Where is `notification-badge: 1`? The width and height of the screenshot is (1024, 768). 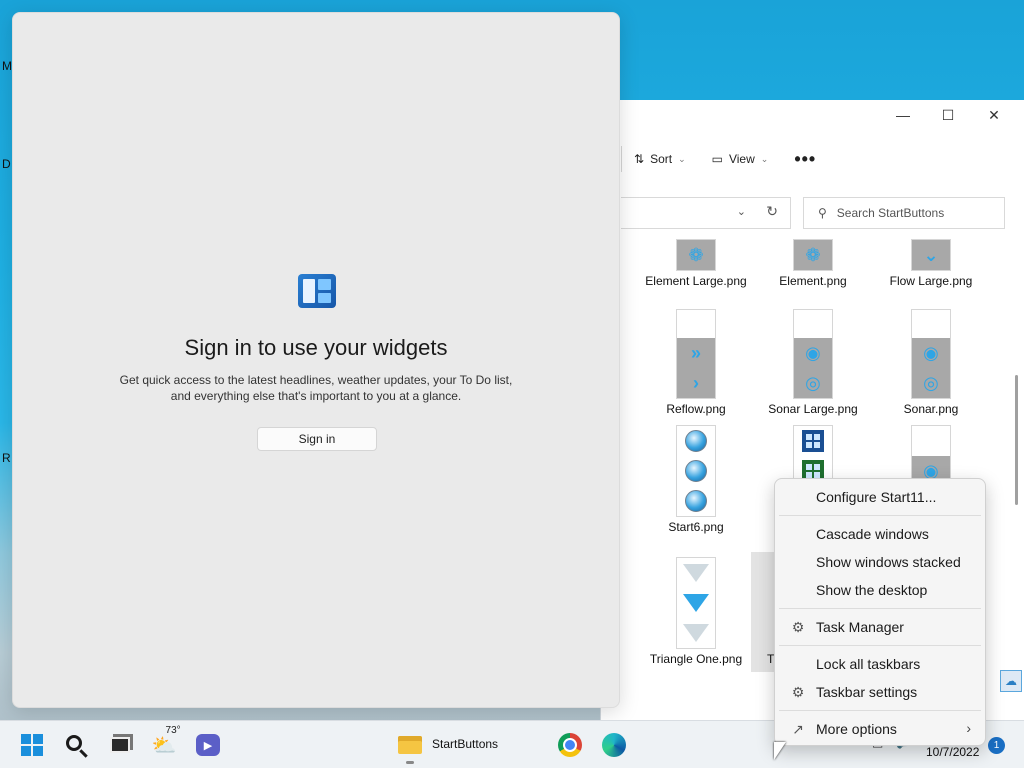 notification-badge: 1 is located at coordinates (996, 745).